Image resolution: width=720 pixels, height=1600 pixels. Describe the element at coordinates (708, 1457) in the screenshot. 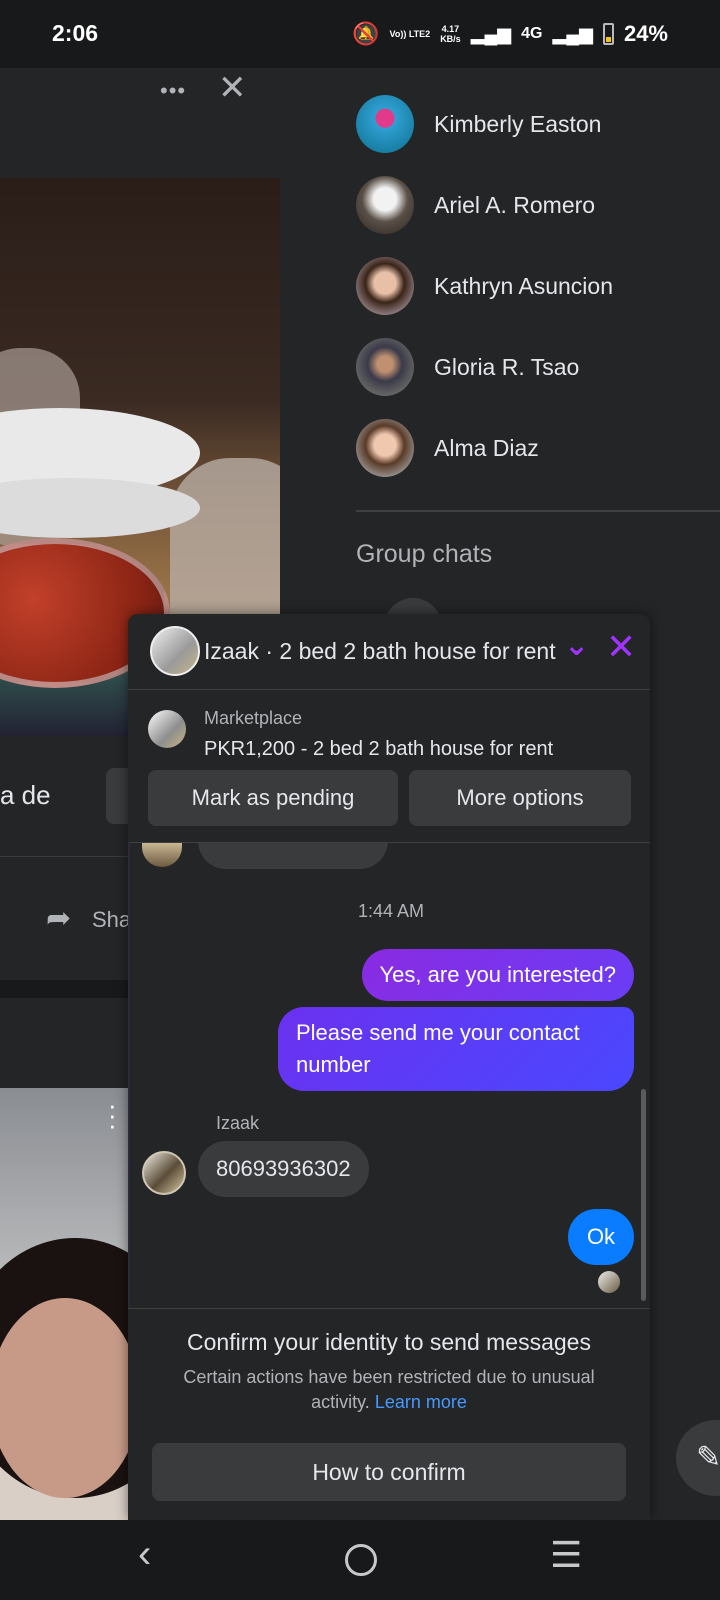

I see `compose-icon: ✎` at that location.